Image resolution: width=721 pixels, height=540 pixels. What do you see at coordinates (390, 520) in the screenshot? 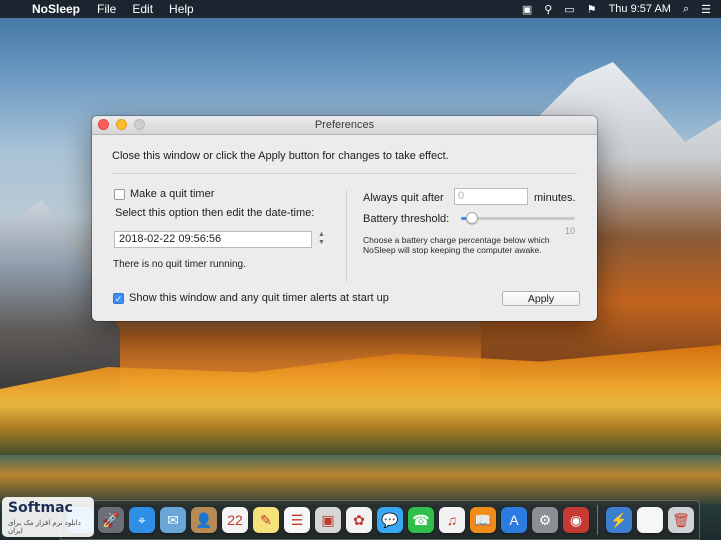
I see `messages-icon: 💬` at bounding box center [390, 520].